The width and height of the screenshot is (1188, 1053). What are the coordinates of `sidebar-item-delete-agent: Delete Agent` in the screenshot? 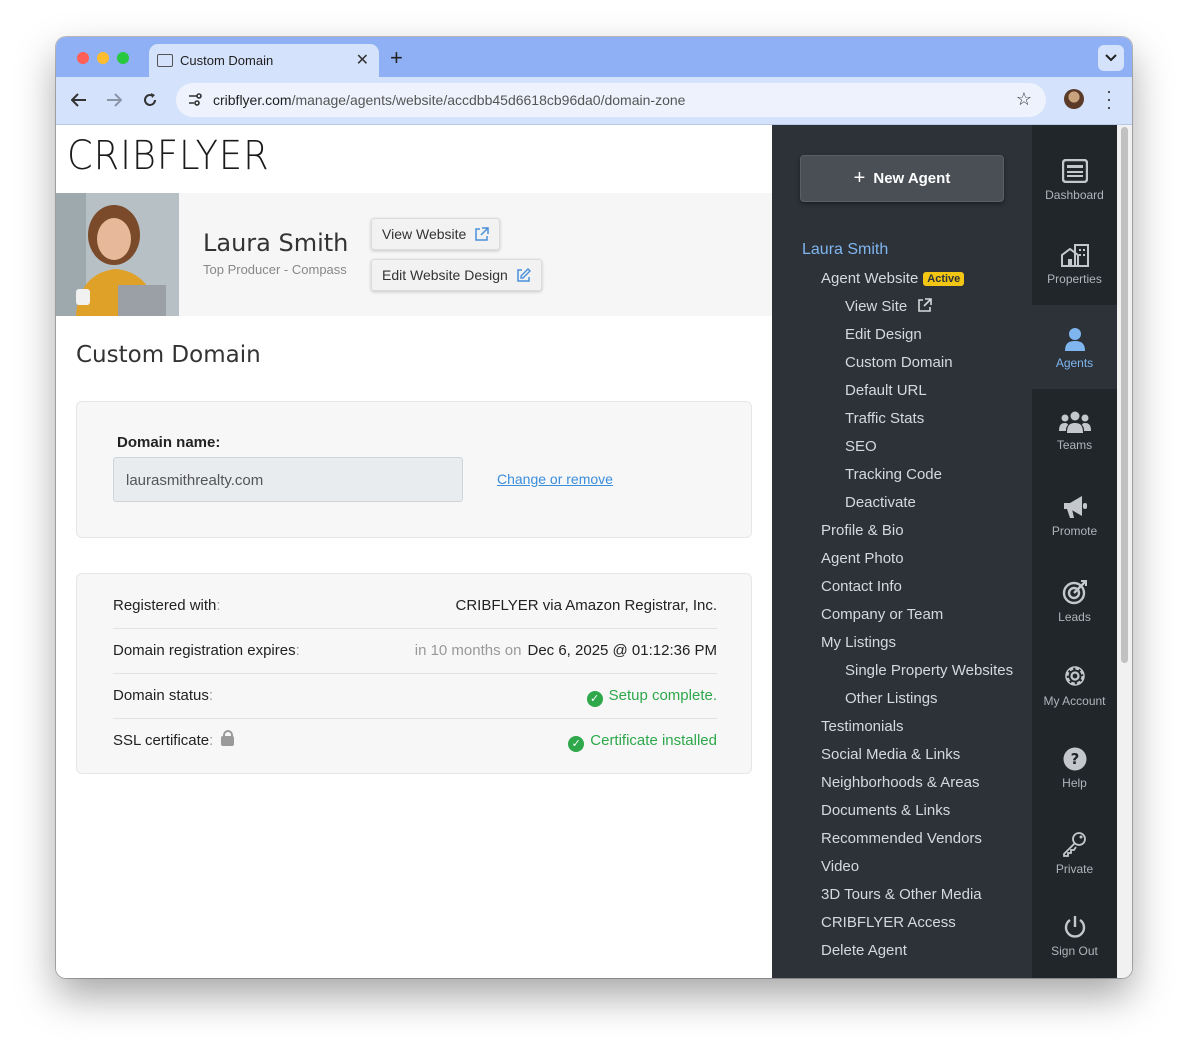 It's located at (864, 950).